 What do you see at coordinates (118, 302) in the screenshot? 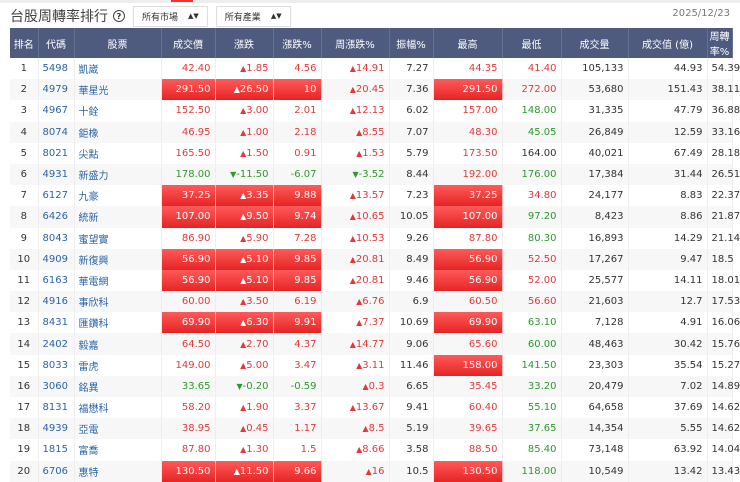
I see `cell-stock: 事欣科` at bounding box center [118, 302].